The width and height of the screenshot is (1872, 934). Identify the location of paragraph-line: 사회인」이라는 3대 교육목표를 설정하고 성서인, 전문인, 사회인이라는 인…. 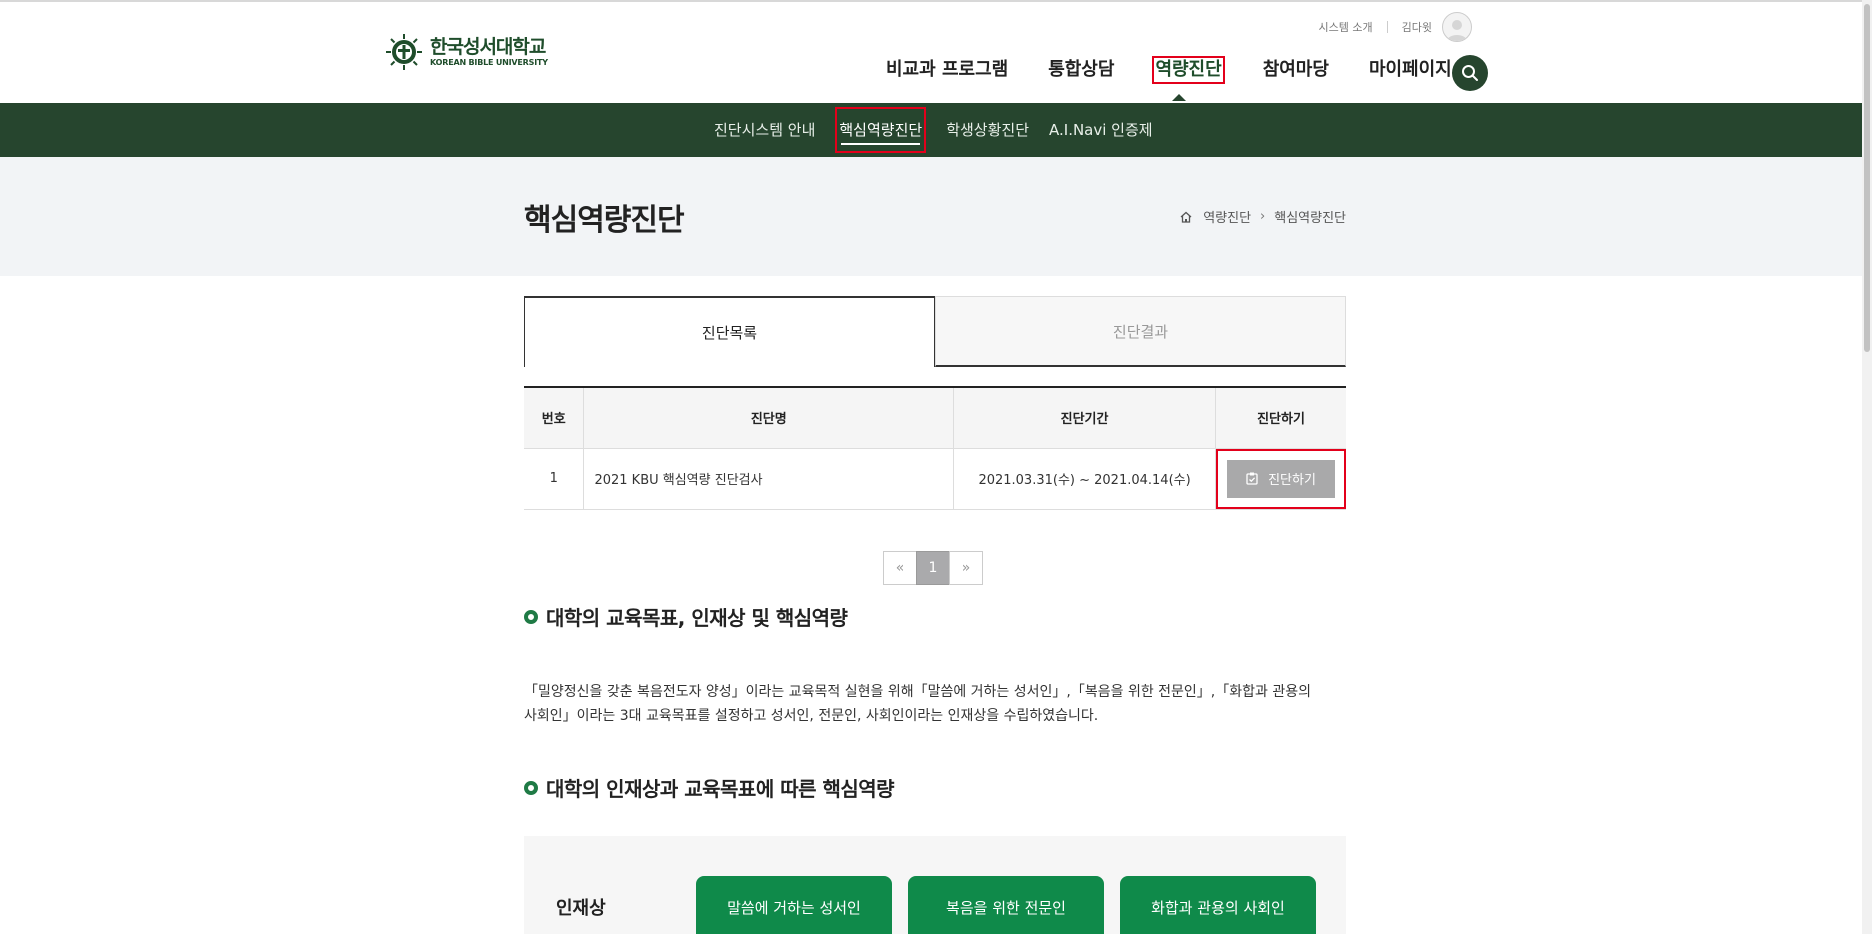
(811, 716).